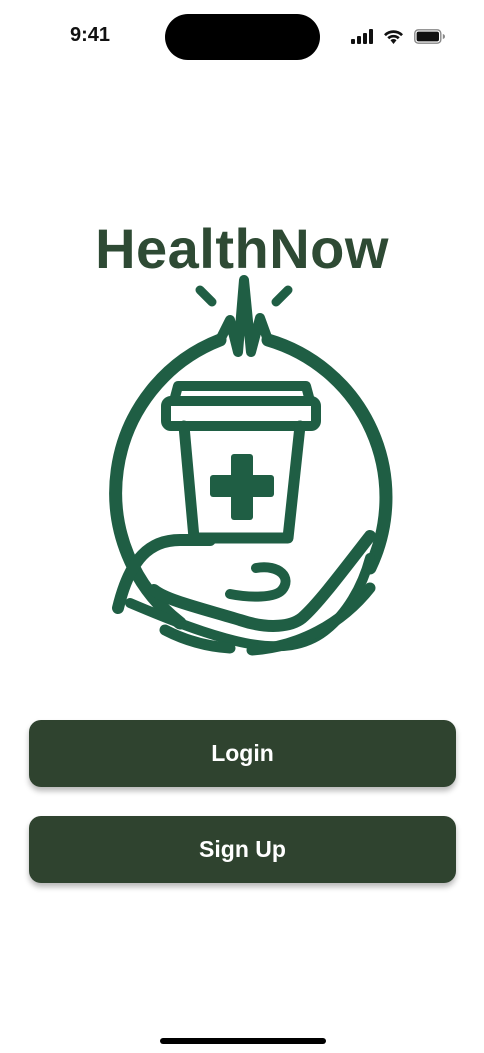  I want to click on battery-icon, so click(429, 36).